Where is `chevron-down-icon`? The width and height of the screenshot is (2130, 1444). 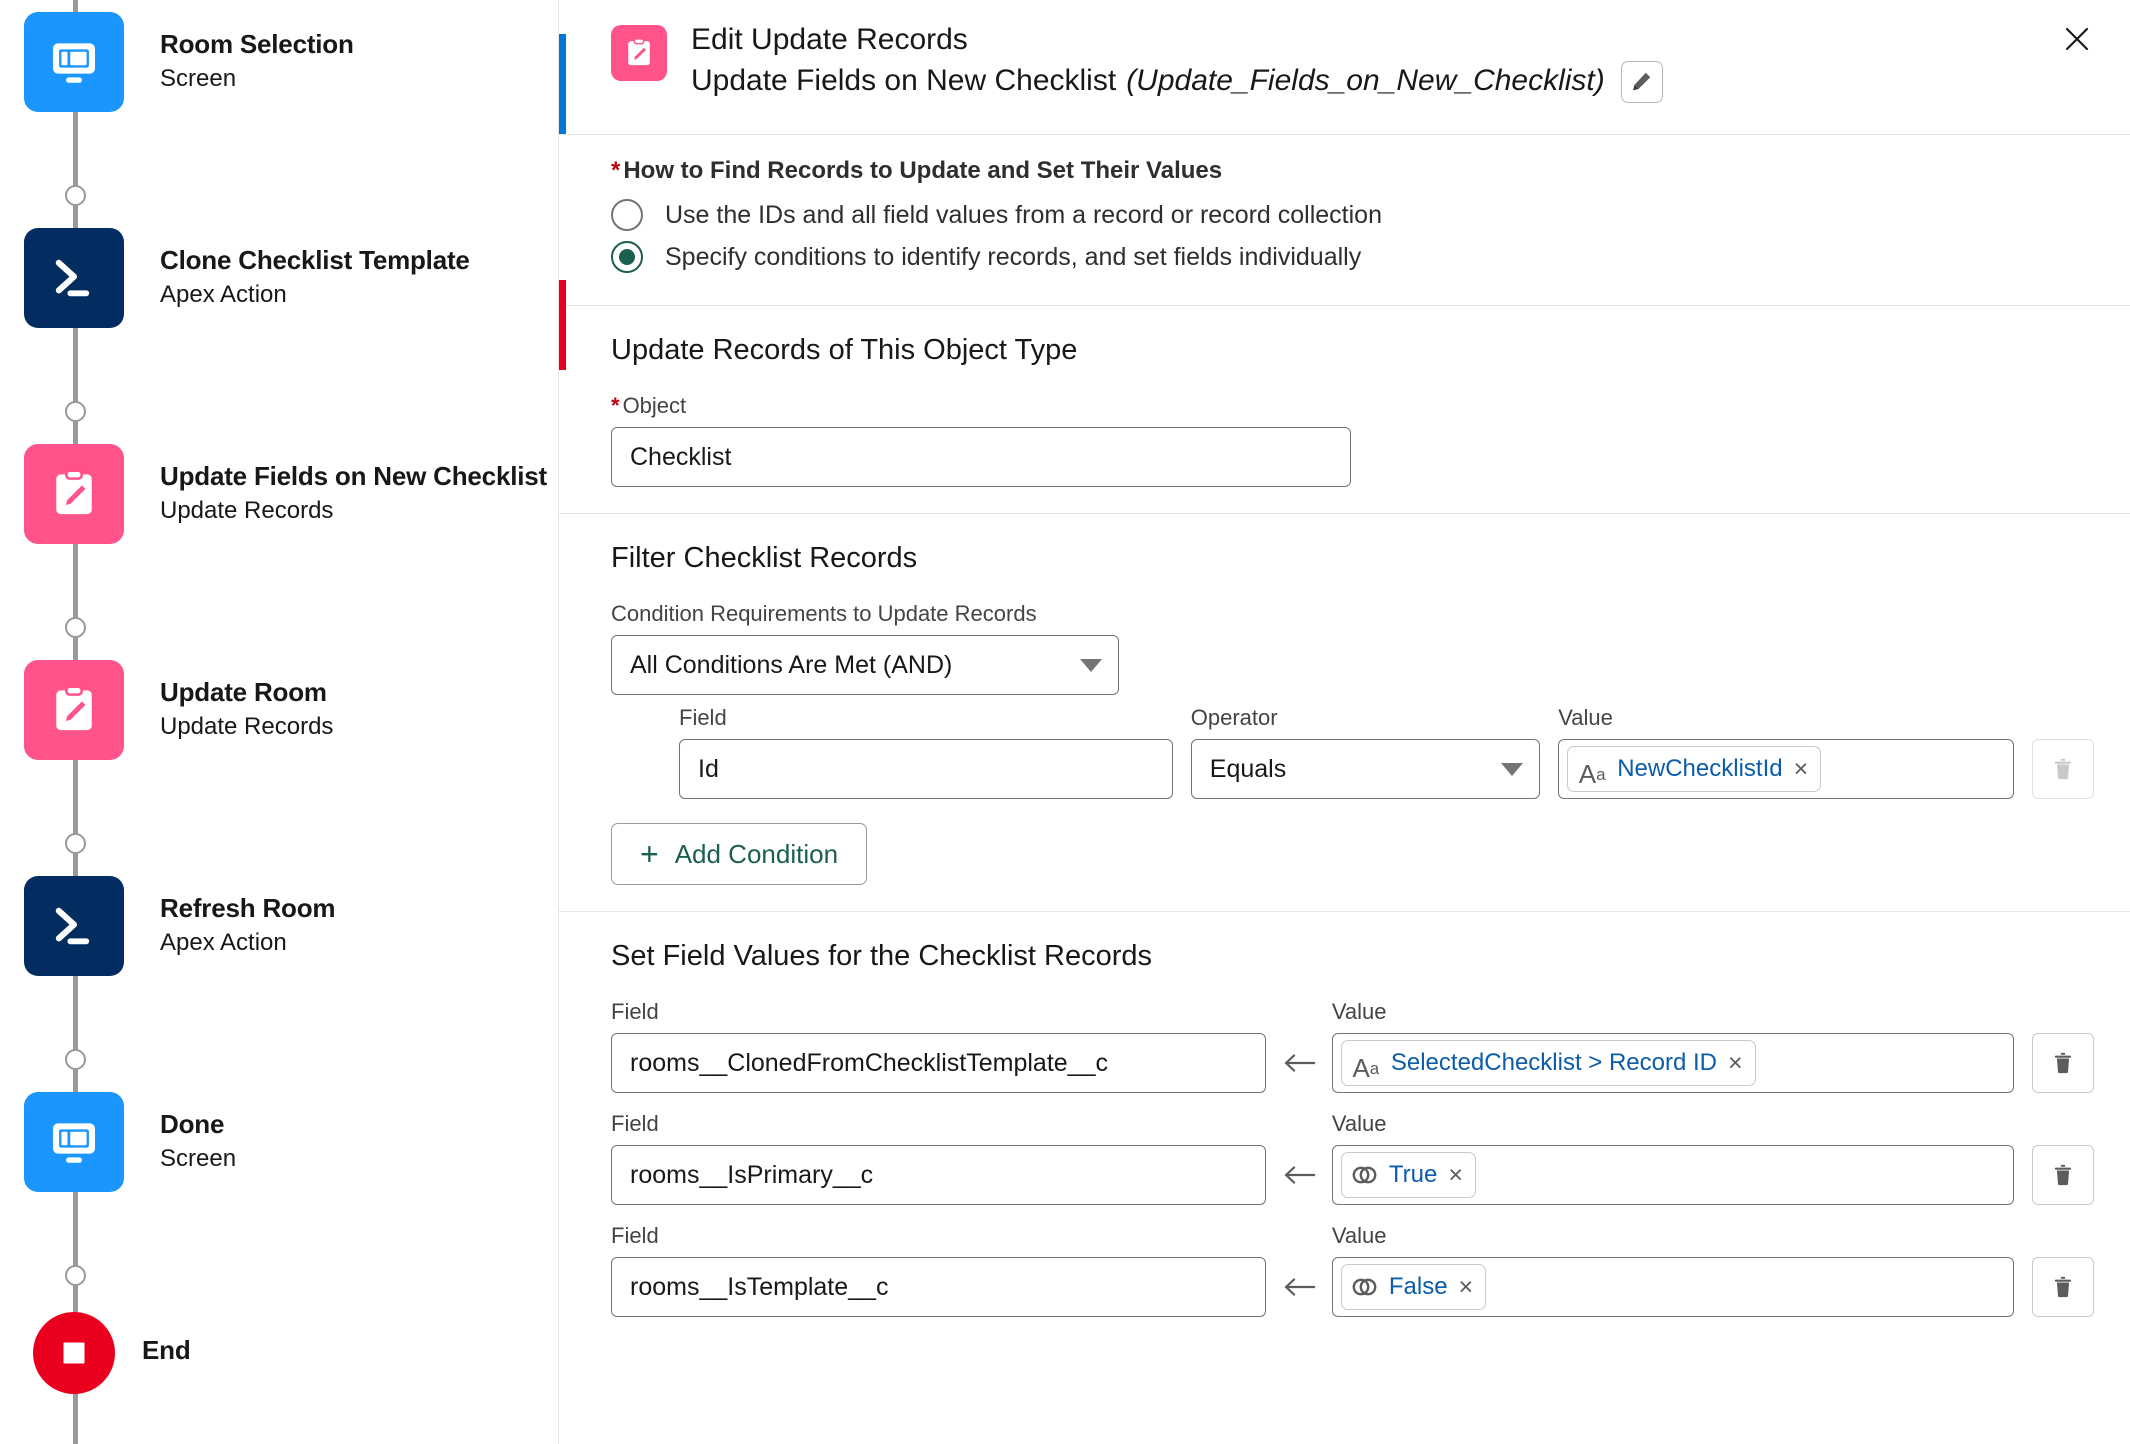
chevron-down-icon is located at coordinates (1091, 665).